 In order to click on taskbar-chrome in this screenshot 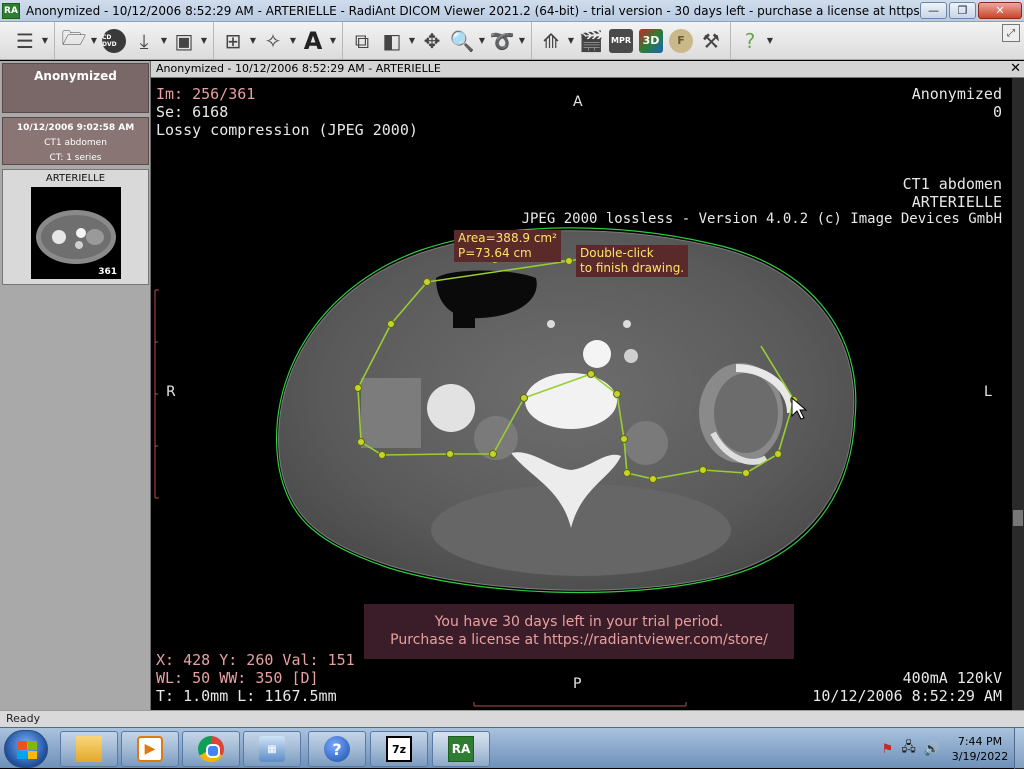, I will do `click(211, 749)`.